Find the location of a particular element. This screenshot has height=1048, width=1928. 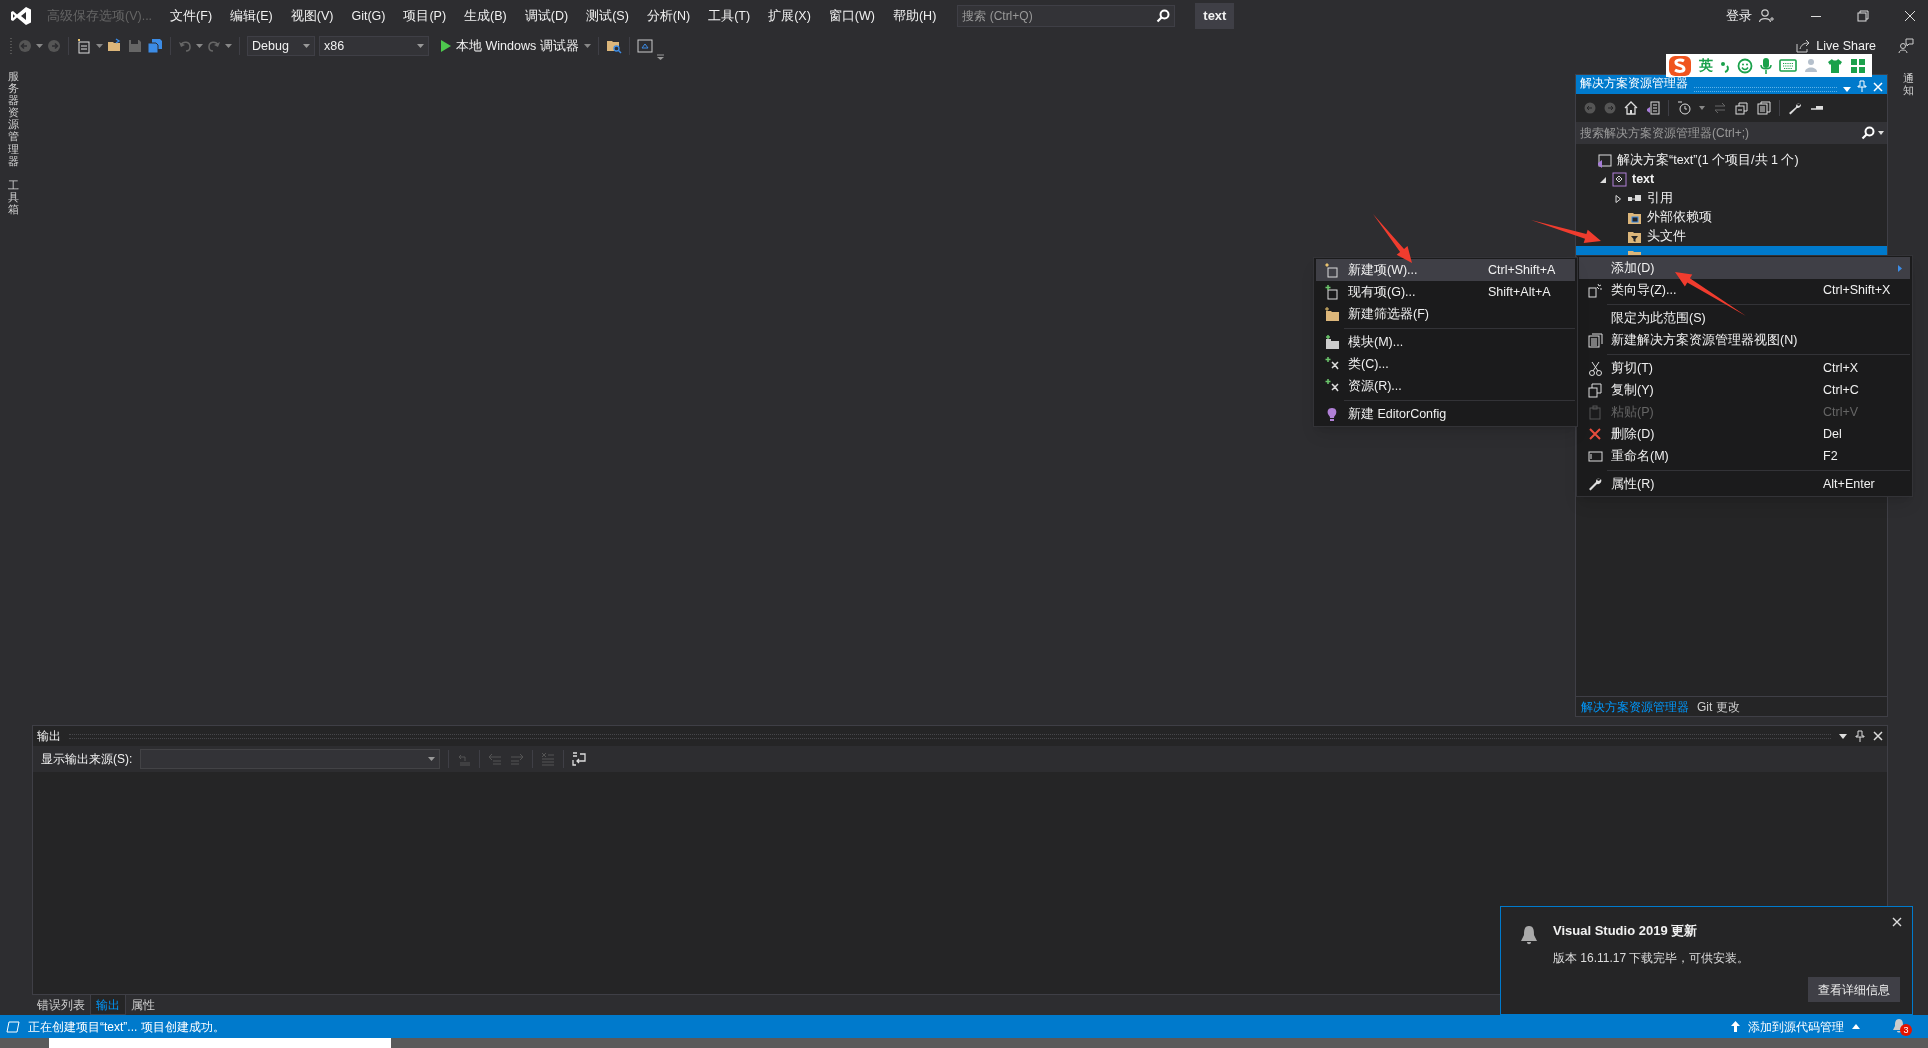

live-share-button: Live Share is located at coordinates (1836, 46).